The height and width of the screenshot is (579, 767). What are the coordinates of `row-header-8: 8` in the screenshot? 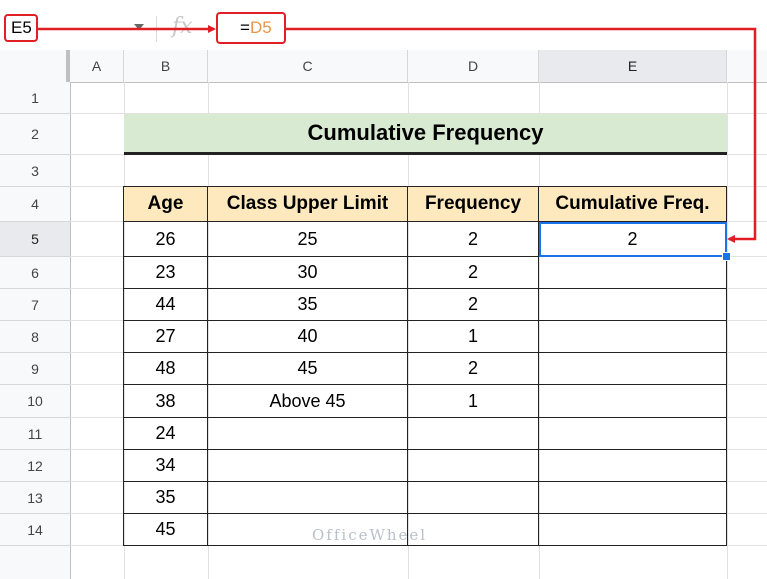 It's located at (35, 337).